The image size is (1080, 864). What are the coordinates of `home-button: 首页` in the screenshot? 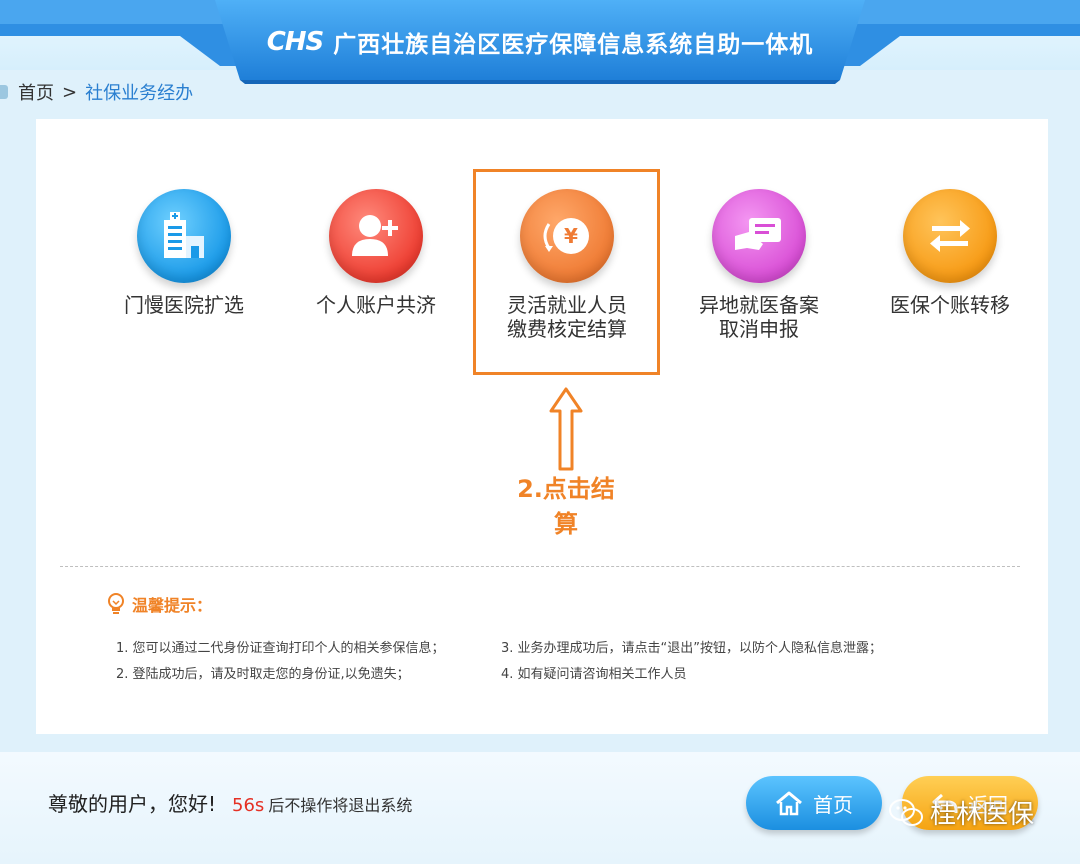 It's located at (814, 803).